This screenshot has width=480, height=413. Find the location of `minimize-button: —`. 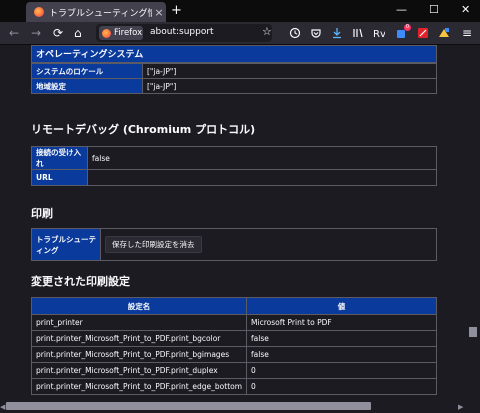

minimize-button: — is located at coordinates (401, 9).